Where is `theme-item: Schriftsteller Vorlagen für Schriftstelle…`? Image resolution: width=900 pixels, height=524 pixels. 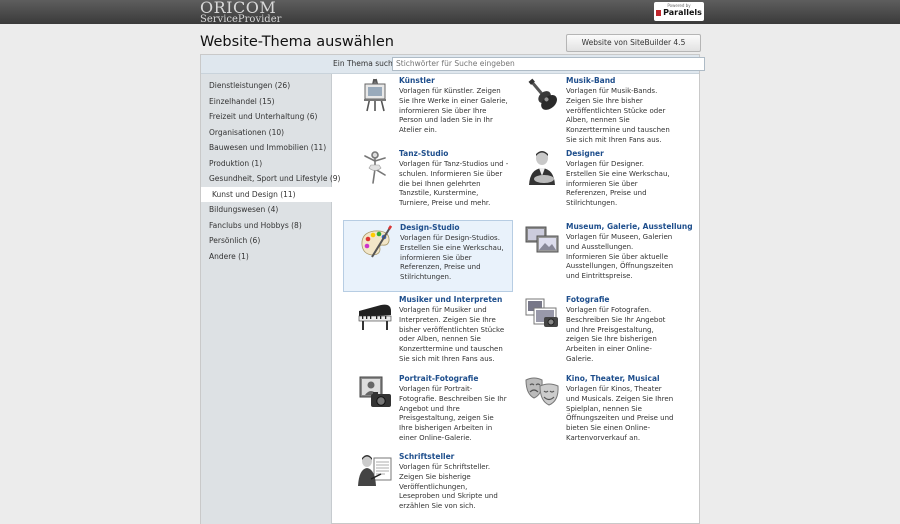
theme-item: Schriftsteller Vorlagen für Schriftstelle… is located at coordinates (428, 484).